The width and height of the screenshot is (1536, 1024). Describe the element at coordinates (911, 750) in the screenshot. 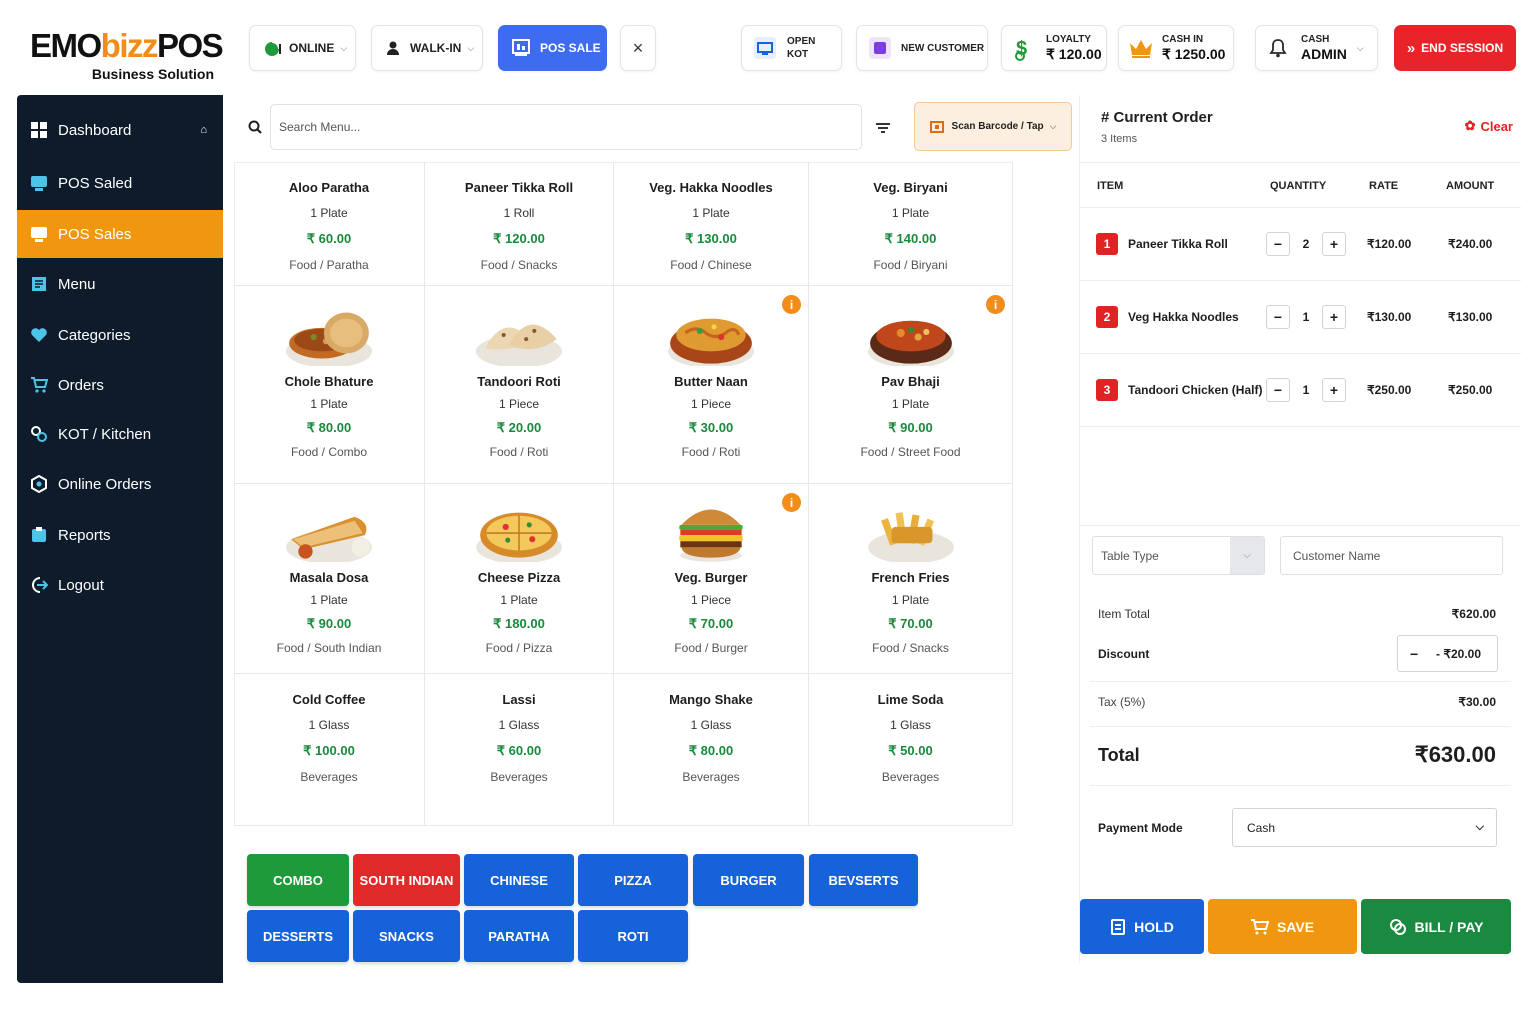

I see `menu-item-card: Lime Soda 1 Glass ₹ 50.00 Beverages` at that location.